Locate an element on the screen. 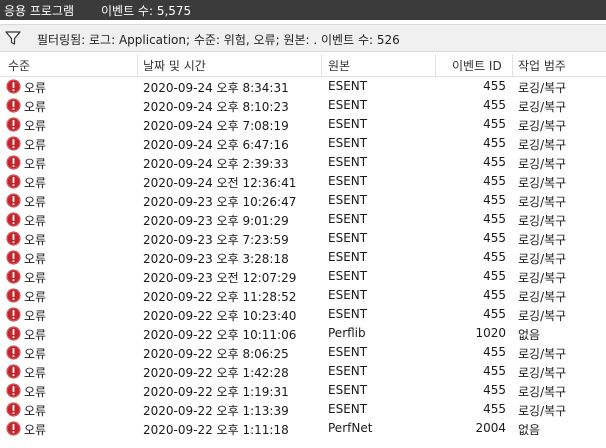  column-header-source: 원본 is located at coordinates (339, 65).